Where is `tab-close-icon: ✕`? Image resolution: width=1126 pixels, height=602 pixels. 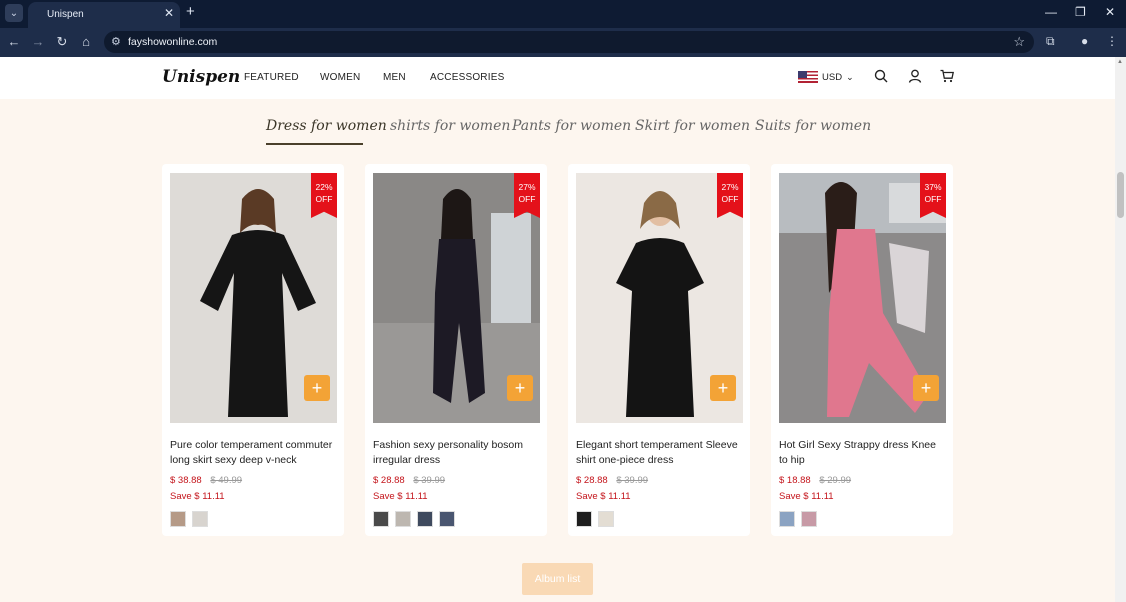 tab-close-icon: ✕ is located at coordinates (169, 13).